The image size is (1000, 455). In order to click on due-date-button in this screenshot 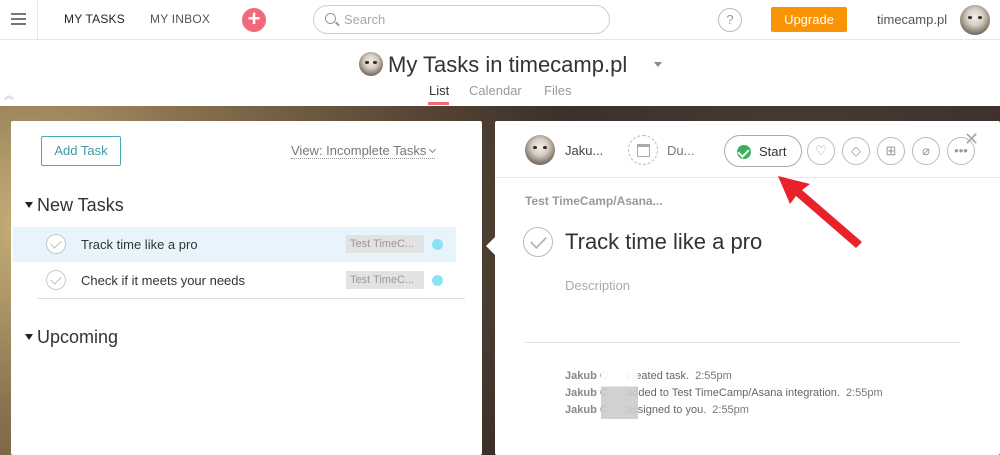, I will do `click(643, 150)`.